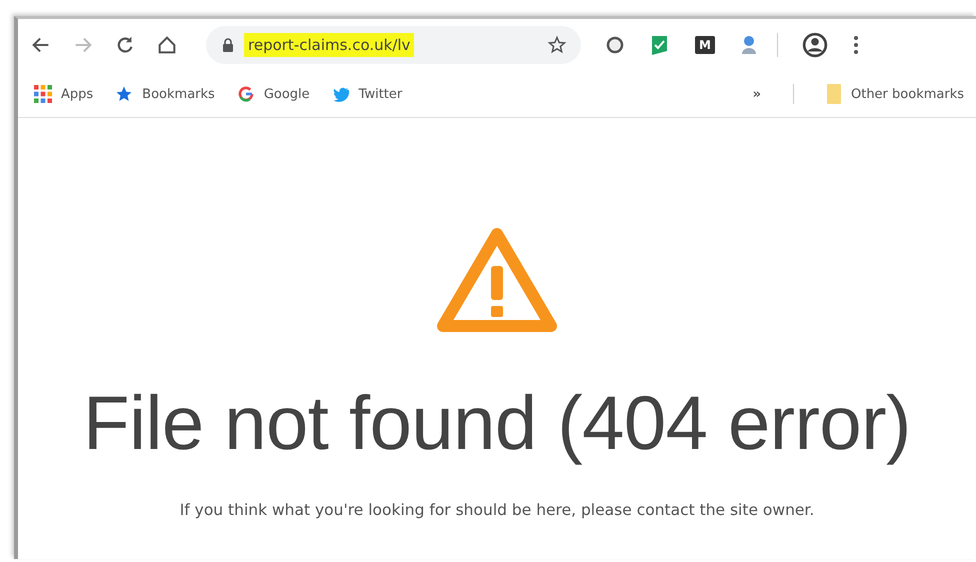 The width and height of the screenshot is (976, 562). I want to click on warning-icon, so click(497, 280).